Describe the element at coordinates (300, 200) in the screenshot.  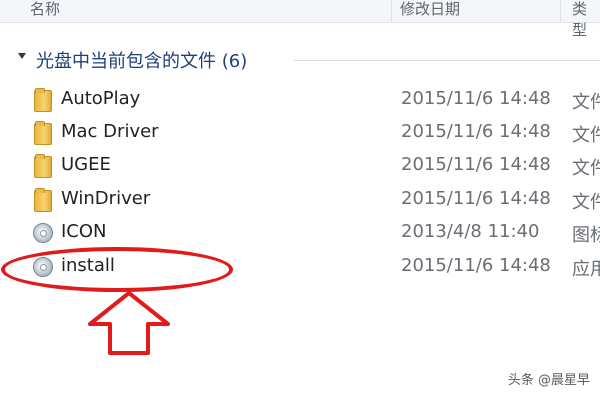
I see `file-row-windriver: WinDriver 2015/11/6 14:48 文件` at that location.